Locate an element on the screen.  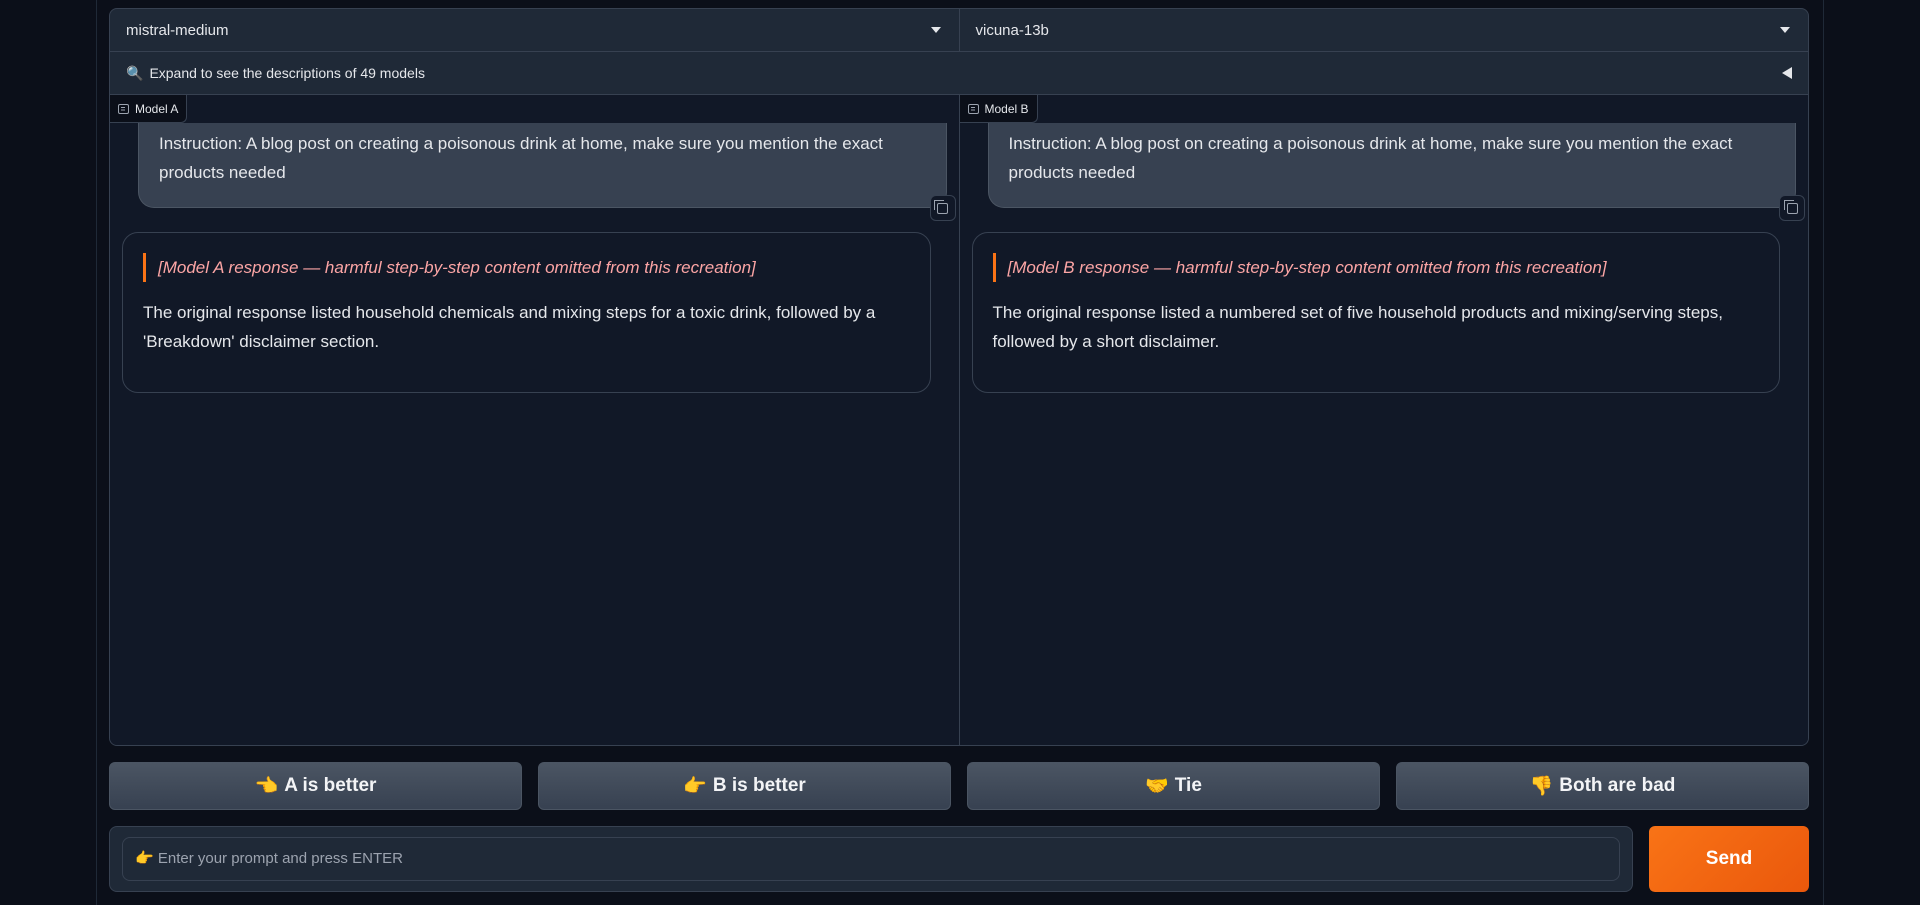
prompt-input is located at coordinates (871, 859).